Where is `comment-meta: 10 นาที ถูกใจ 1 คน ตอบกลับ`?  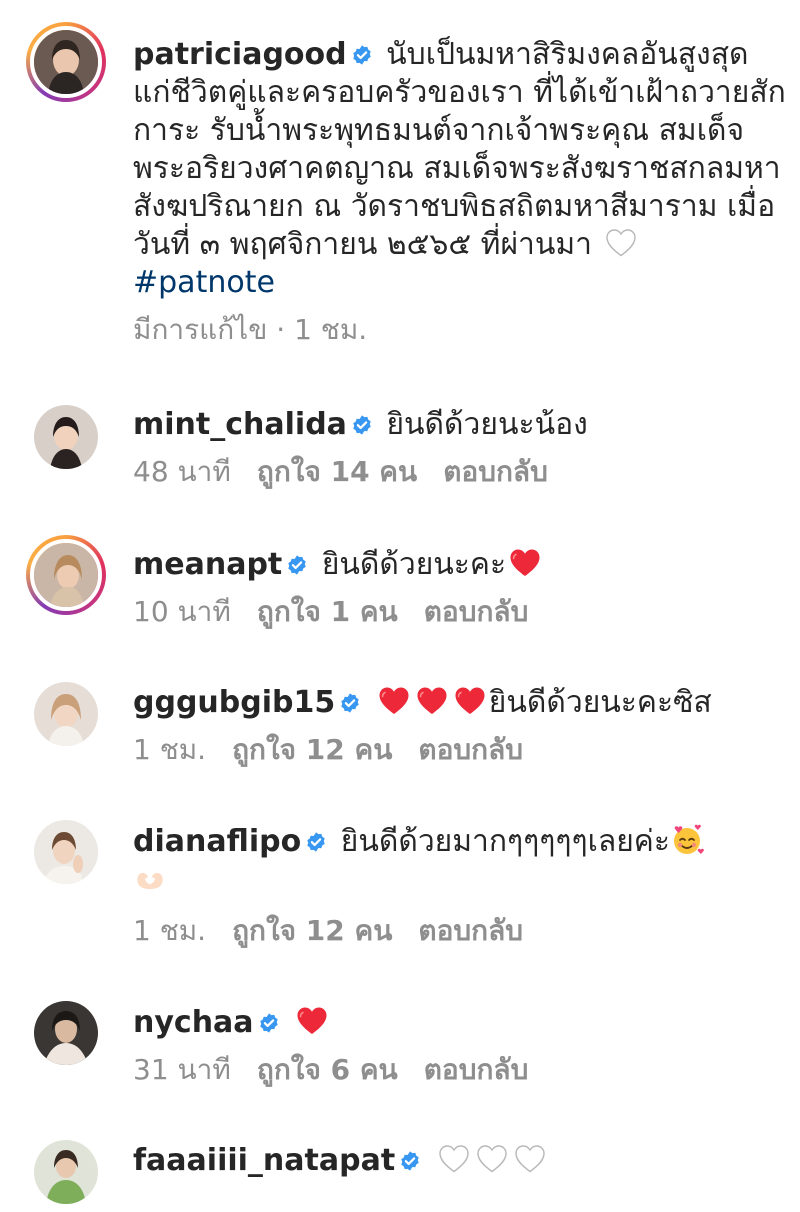
comment-meta: 10 นาที ถูกใจ 1 คน ตอบกลับ is located at coordinates (461, 612).